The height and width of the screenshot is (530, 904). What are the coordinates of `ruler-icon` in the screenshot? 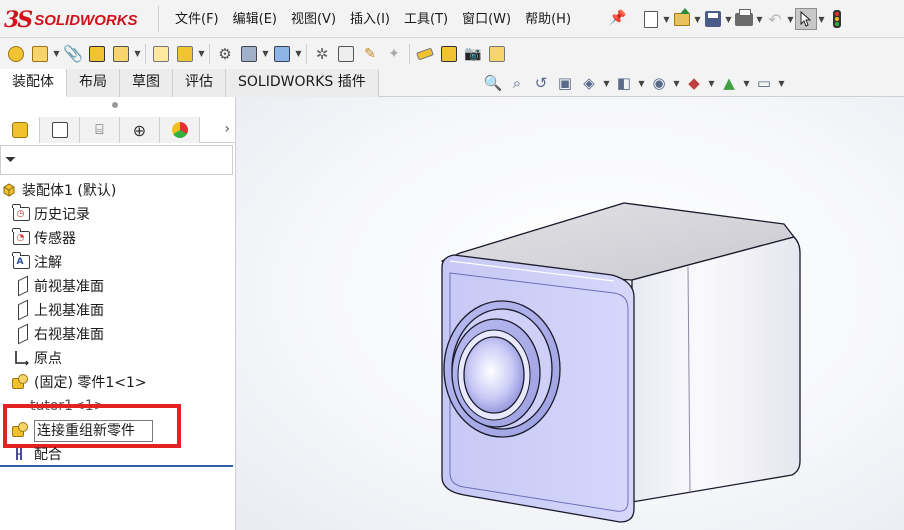 It's located at (425, 53).